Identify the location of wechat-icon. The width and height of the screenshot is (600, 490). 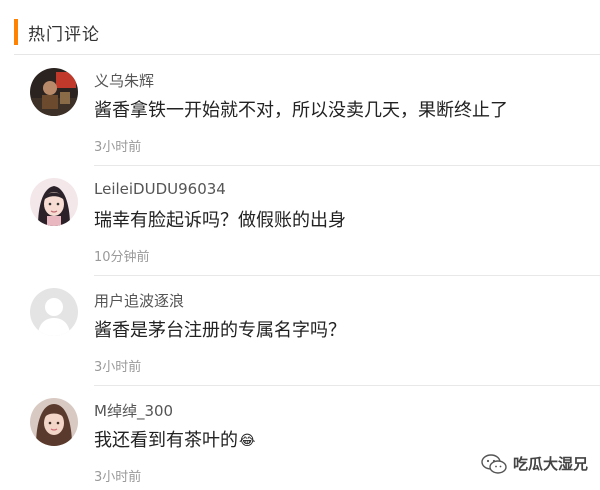
(494, 463).